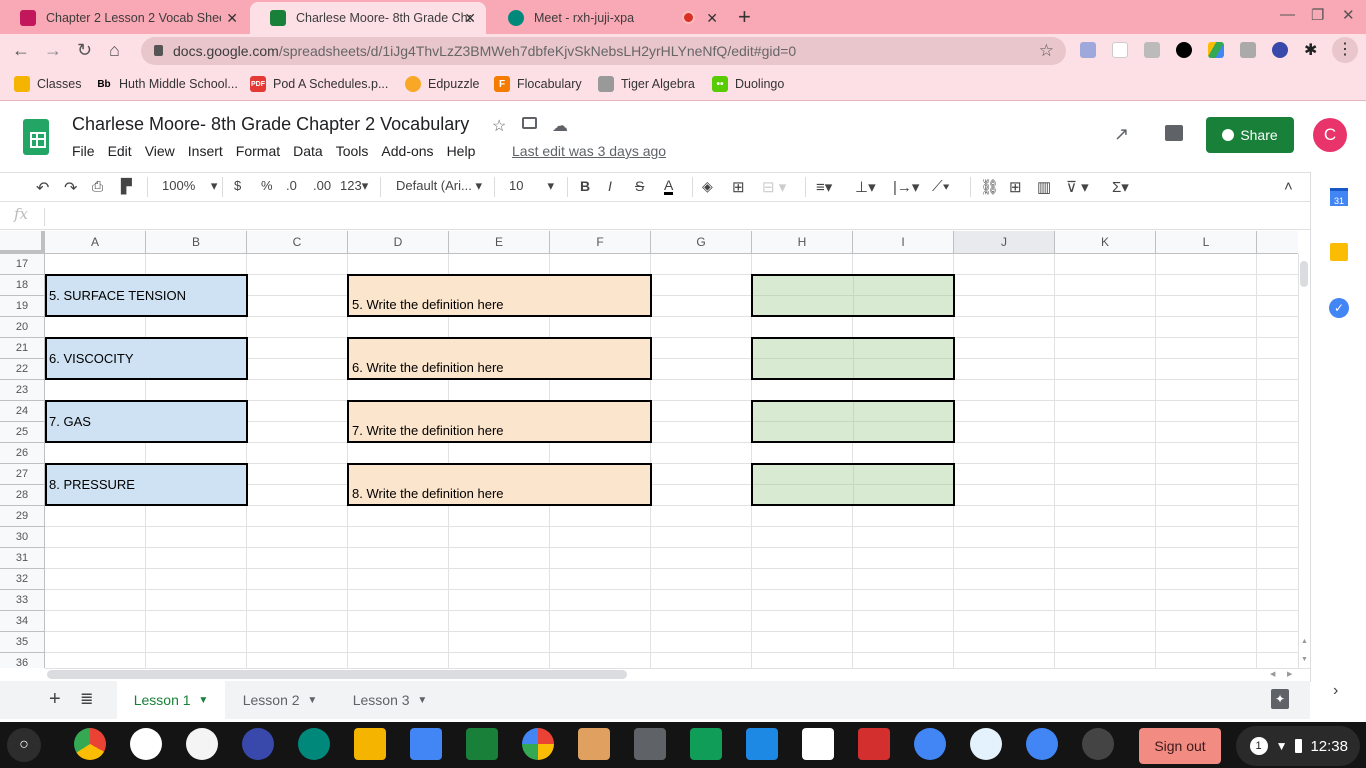 This screenshot has height=768, width=1366. Describe the element at coordinates (608, 18) in the screenshot. I see `browser-tab-meet: Meet - rxh-juji-xpa ✕` at that location.